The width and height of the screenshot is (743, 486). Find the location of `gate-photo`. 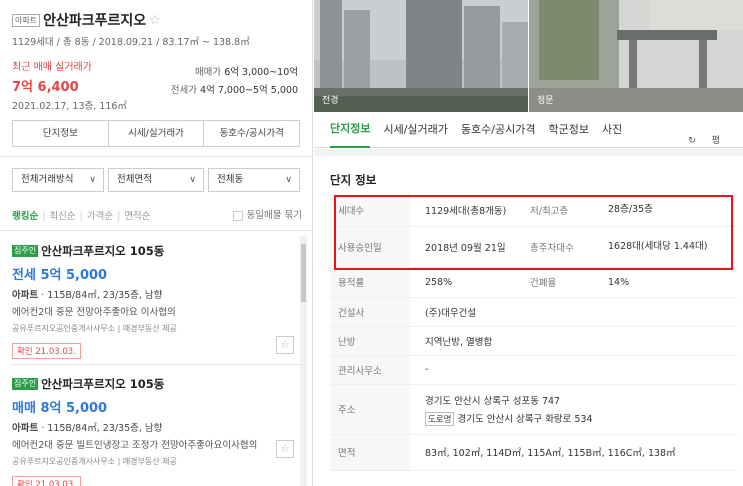

gate-photo is located at coordinates (636, 56).